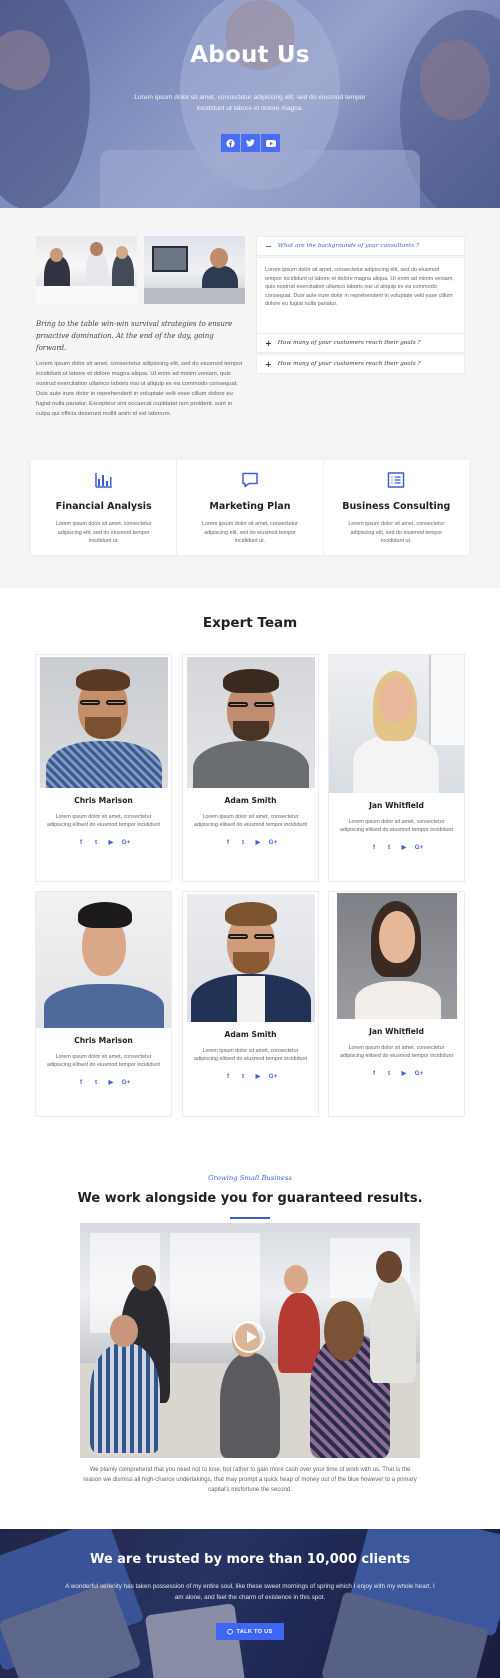  What do you see at coordinates (250, 480) in the screenshot?
I see `chat-bubble-icon` at bounding box center [250, 480].